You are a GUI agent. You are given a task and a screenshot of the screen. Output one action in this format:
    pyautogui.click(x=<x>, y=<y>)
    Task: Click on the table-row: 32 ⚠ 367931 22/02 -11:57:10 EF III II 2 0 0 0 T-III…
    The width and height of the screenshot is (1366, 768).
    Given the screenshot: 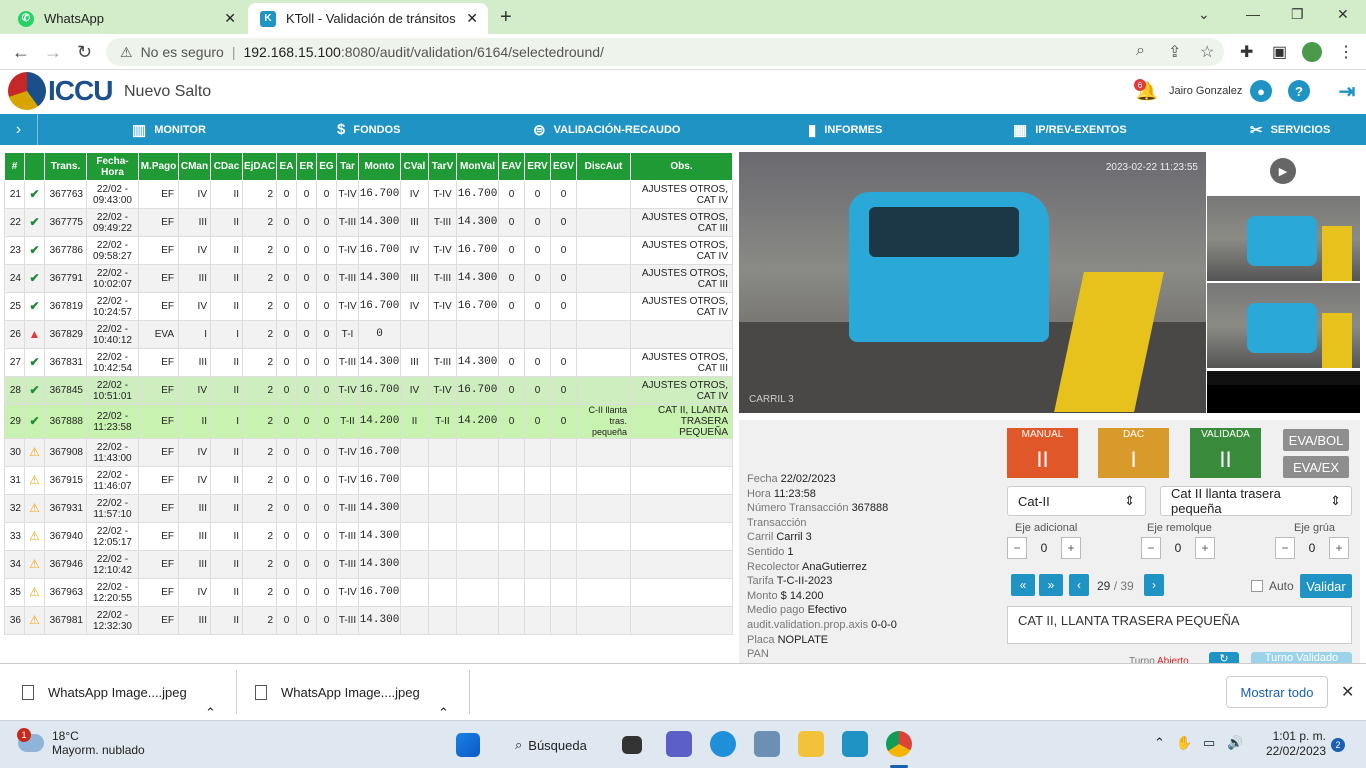 What is the action you would take?
    pyautogui.click(x=368, y=508)
    